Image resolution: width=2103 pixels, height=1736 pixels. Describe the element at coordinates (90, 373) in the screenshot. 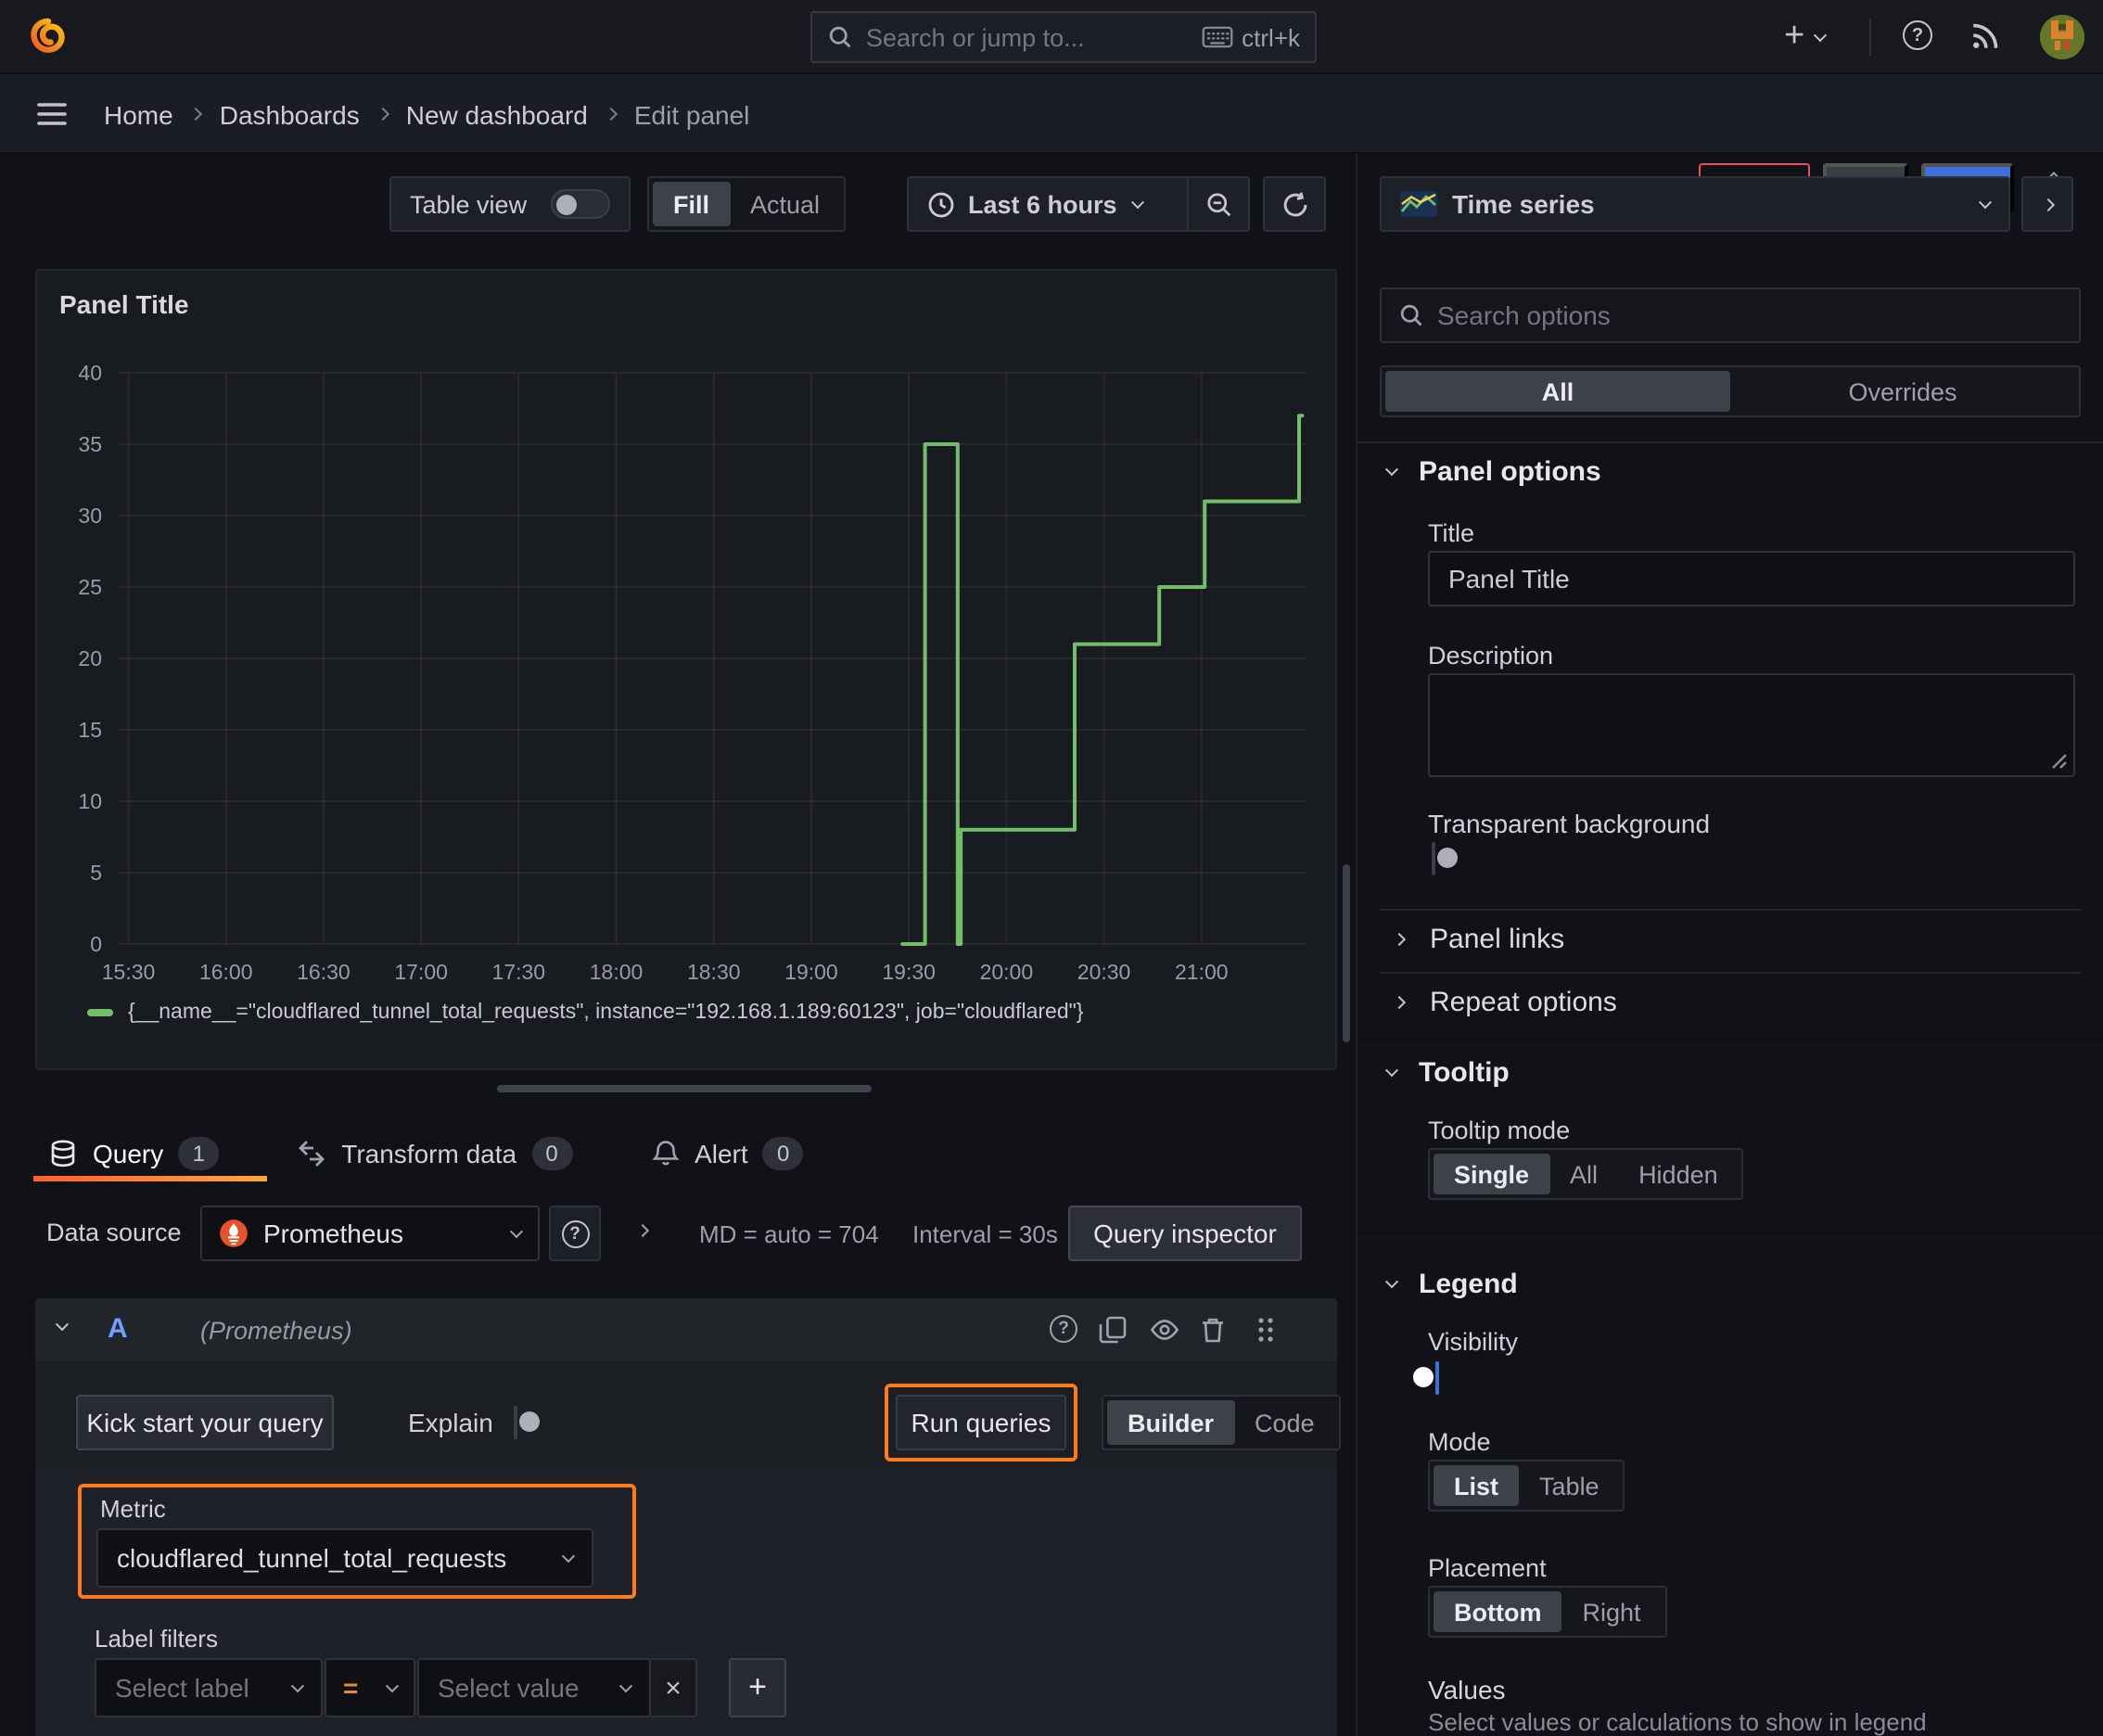

I see `svg-text: 40` at that location.